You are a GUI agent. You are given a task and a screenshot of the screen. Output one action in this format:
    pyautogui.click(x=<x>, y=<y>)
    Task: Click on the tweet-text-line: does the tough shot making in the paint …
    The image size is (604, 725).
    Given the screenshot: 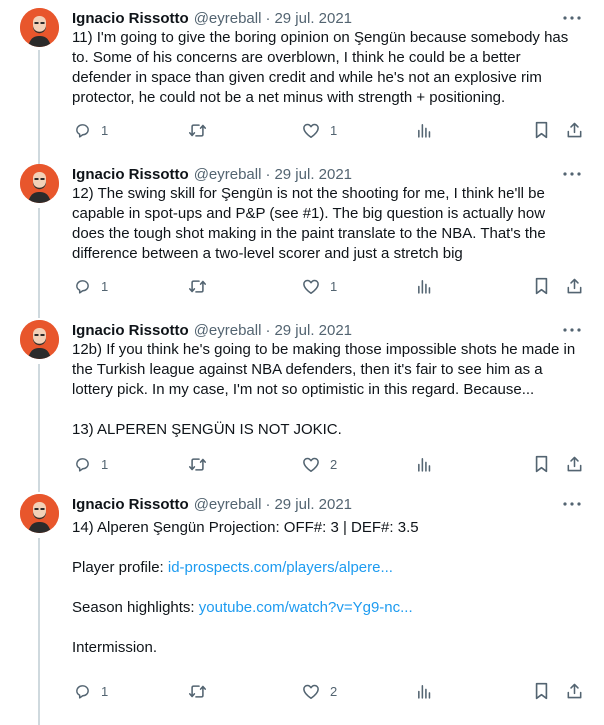 What is the action you would take?
    pyautogui.click(x=309, y=233)
    